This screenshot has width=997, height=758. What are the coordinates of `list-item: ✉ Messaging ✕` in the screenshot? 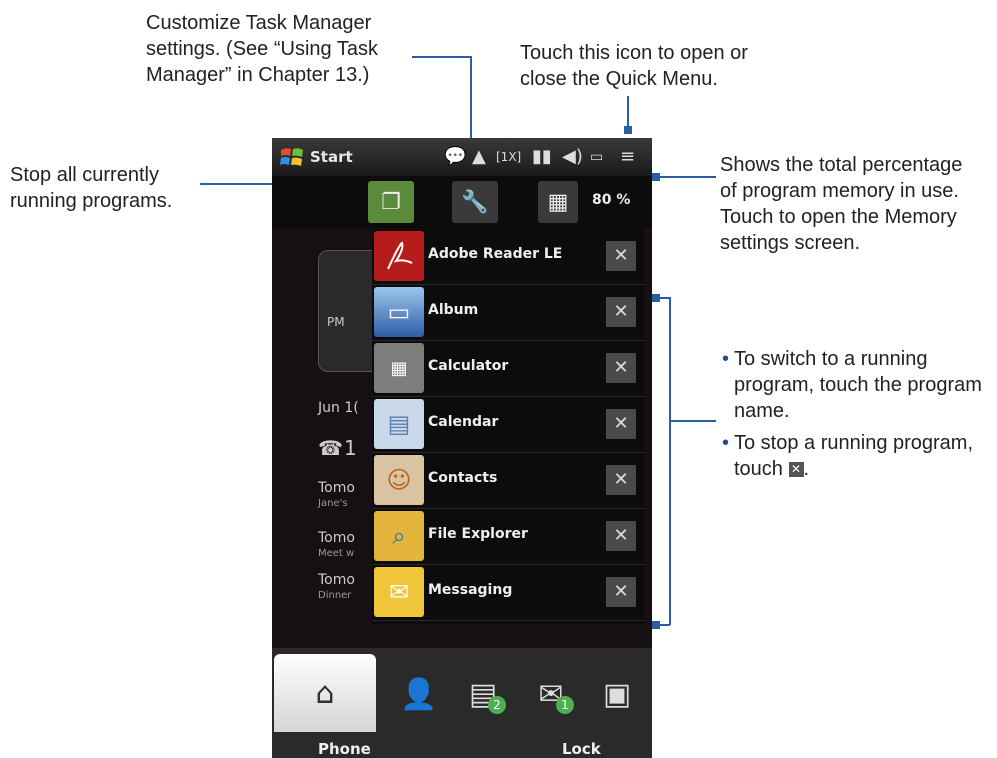 It's located at (508, 592).